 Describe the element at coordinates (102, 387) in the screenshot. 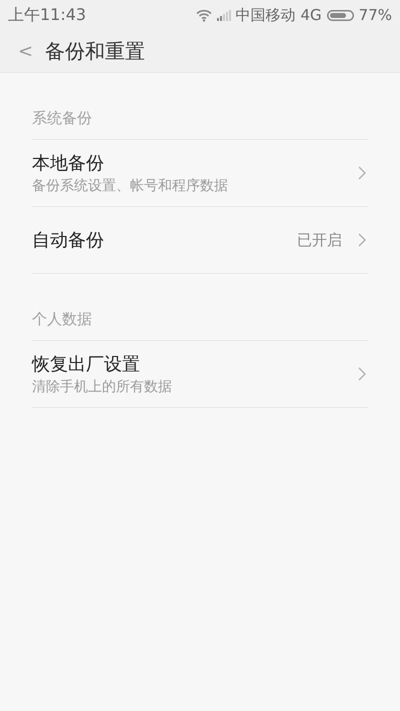

I see `item-description: 清除手机上的所有数据` at that location.